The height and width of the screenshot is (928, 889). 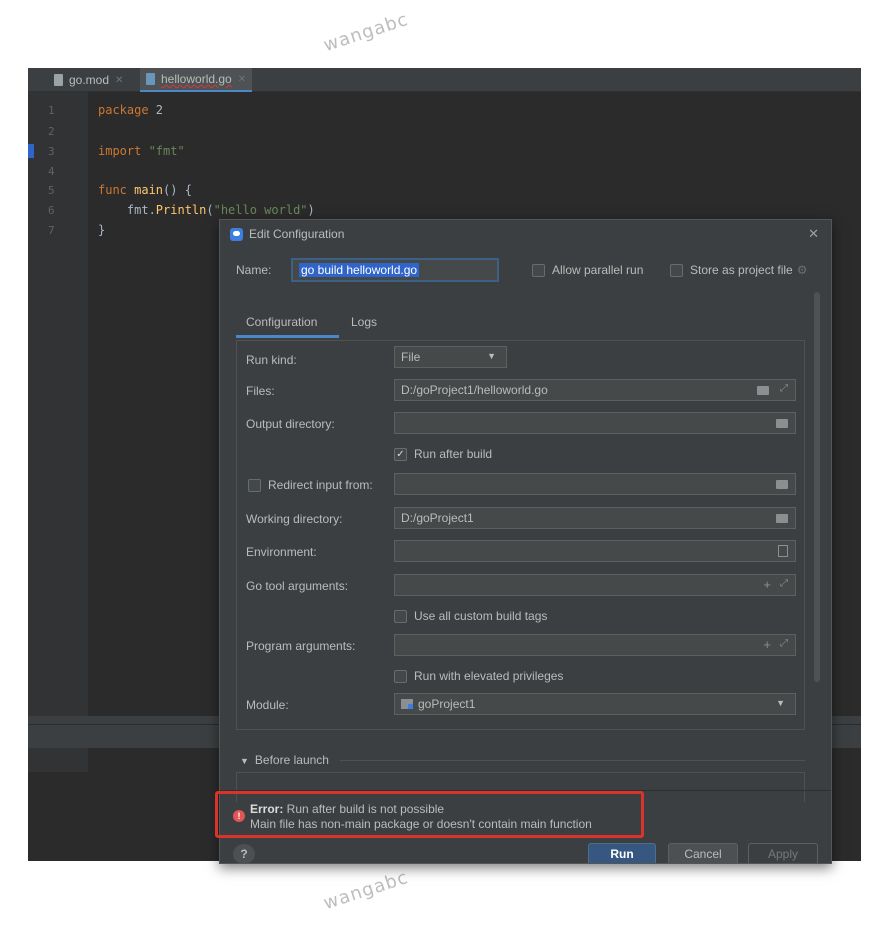 What do you see at coordinates (120, 151) in the screenshot?
I see `keyword: import` at bounding box center [120, 151].